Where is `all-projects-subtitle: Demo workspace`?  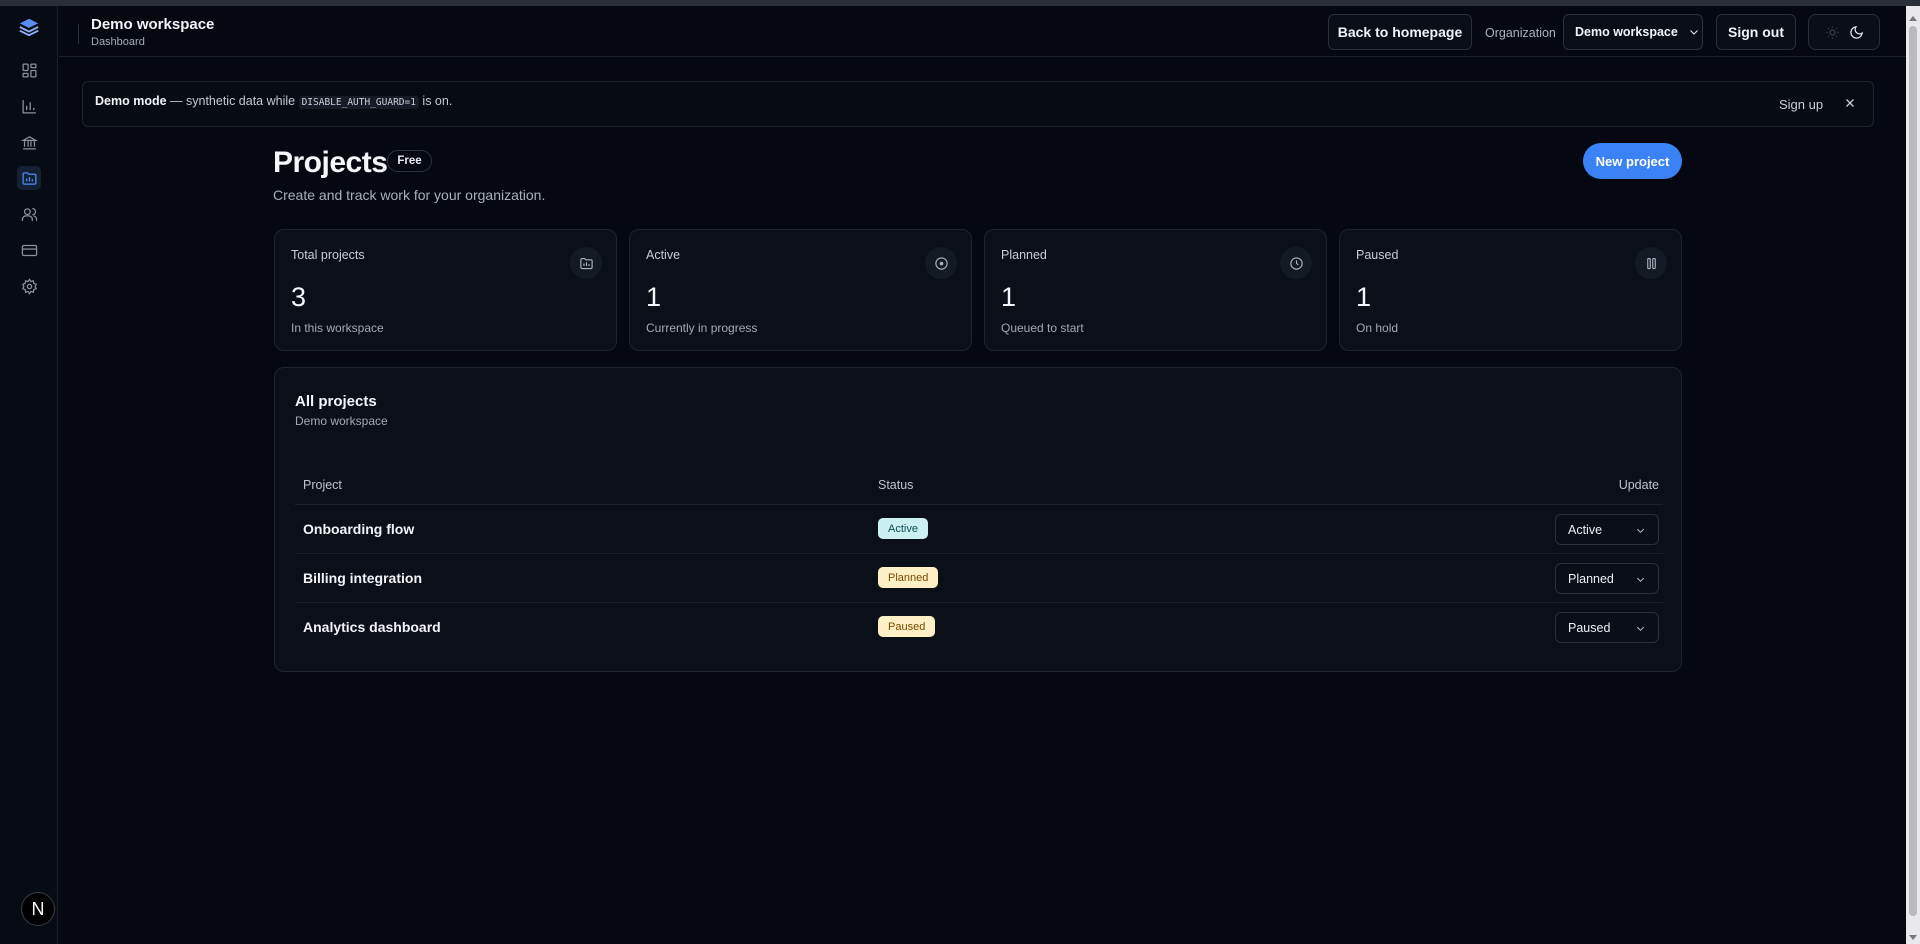
all-projects-subtitle: Demo workspace is located at coordinates (341, 421).